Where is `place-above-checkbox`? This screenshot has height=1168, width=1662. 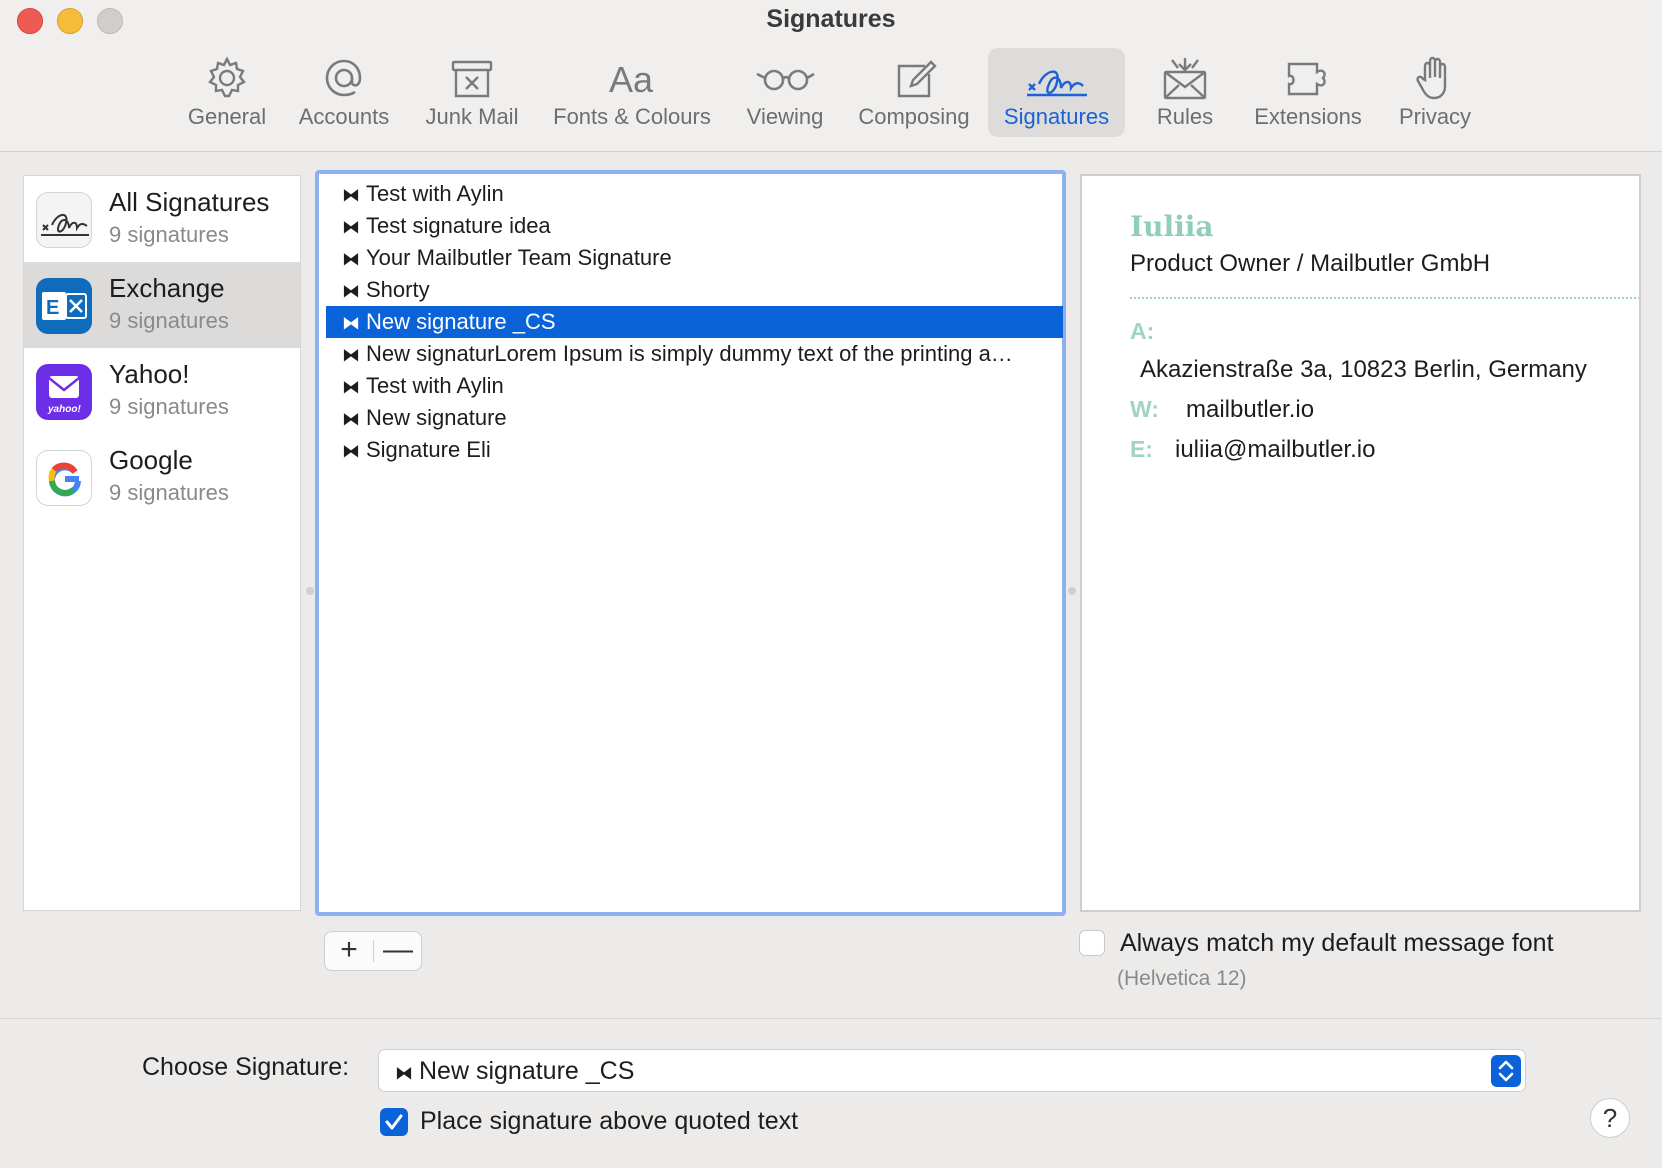
place-above-checkbox is located at coordinates (394, 1122).